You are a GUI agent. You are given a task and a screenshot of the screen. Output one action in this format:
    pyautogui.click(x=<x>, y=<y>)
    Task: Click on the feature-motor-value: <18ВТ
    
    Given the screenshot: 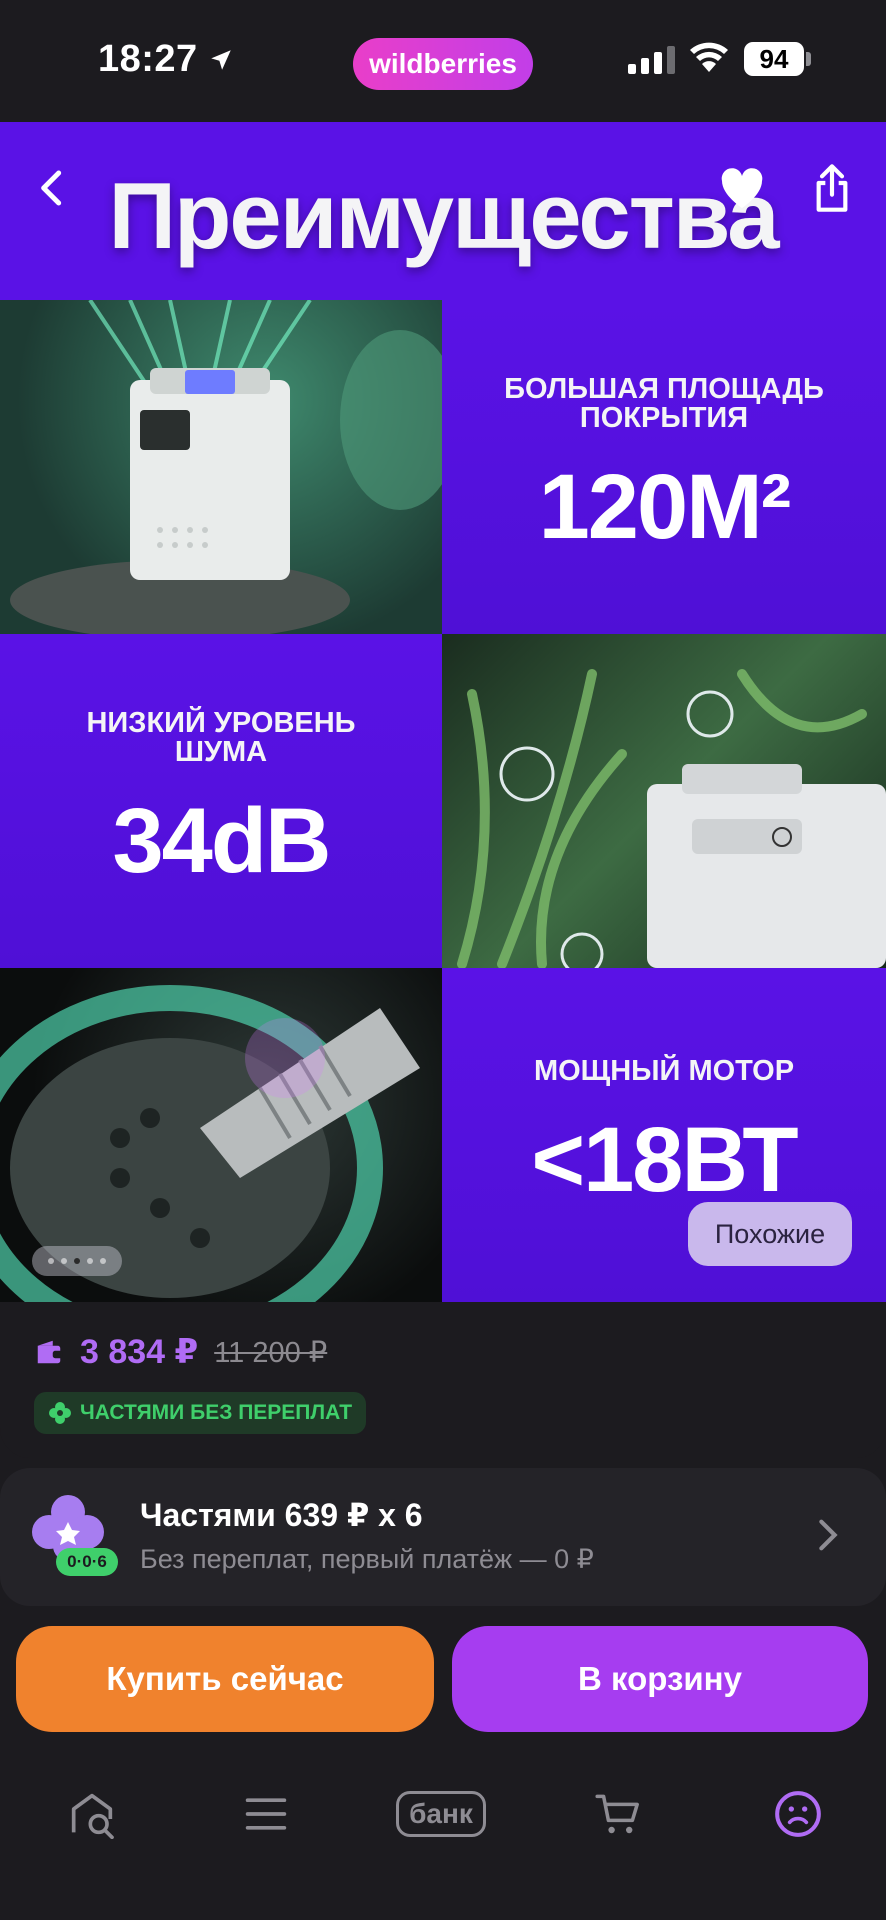 What is the action you would take?
    pyautogui.click(x=664, y=1160)
    